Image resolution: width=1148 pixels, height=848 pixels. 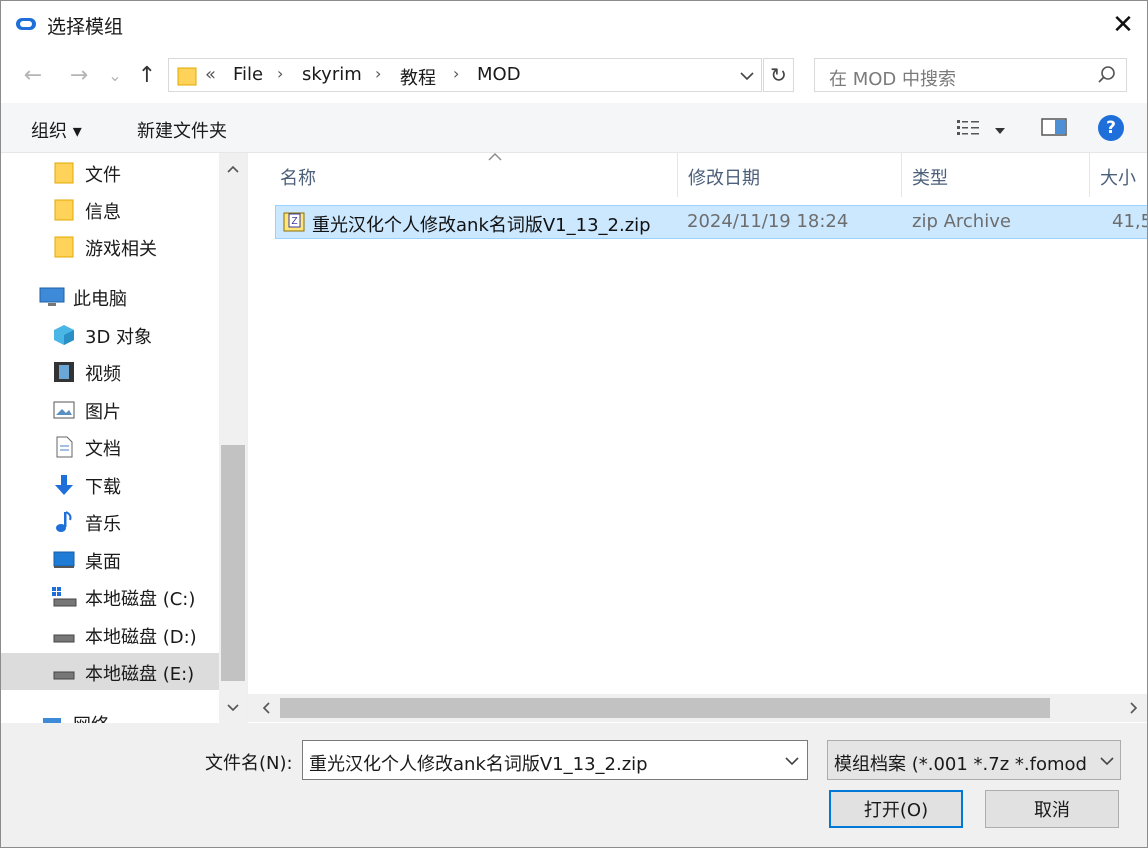 I want to click on scroll-down-button, so click(x=233, y=708).